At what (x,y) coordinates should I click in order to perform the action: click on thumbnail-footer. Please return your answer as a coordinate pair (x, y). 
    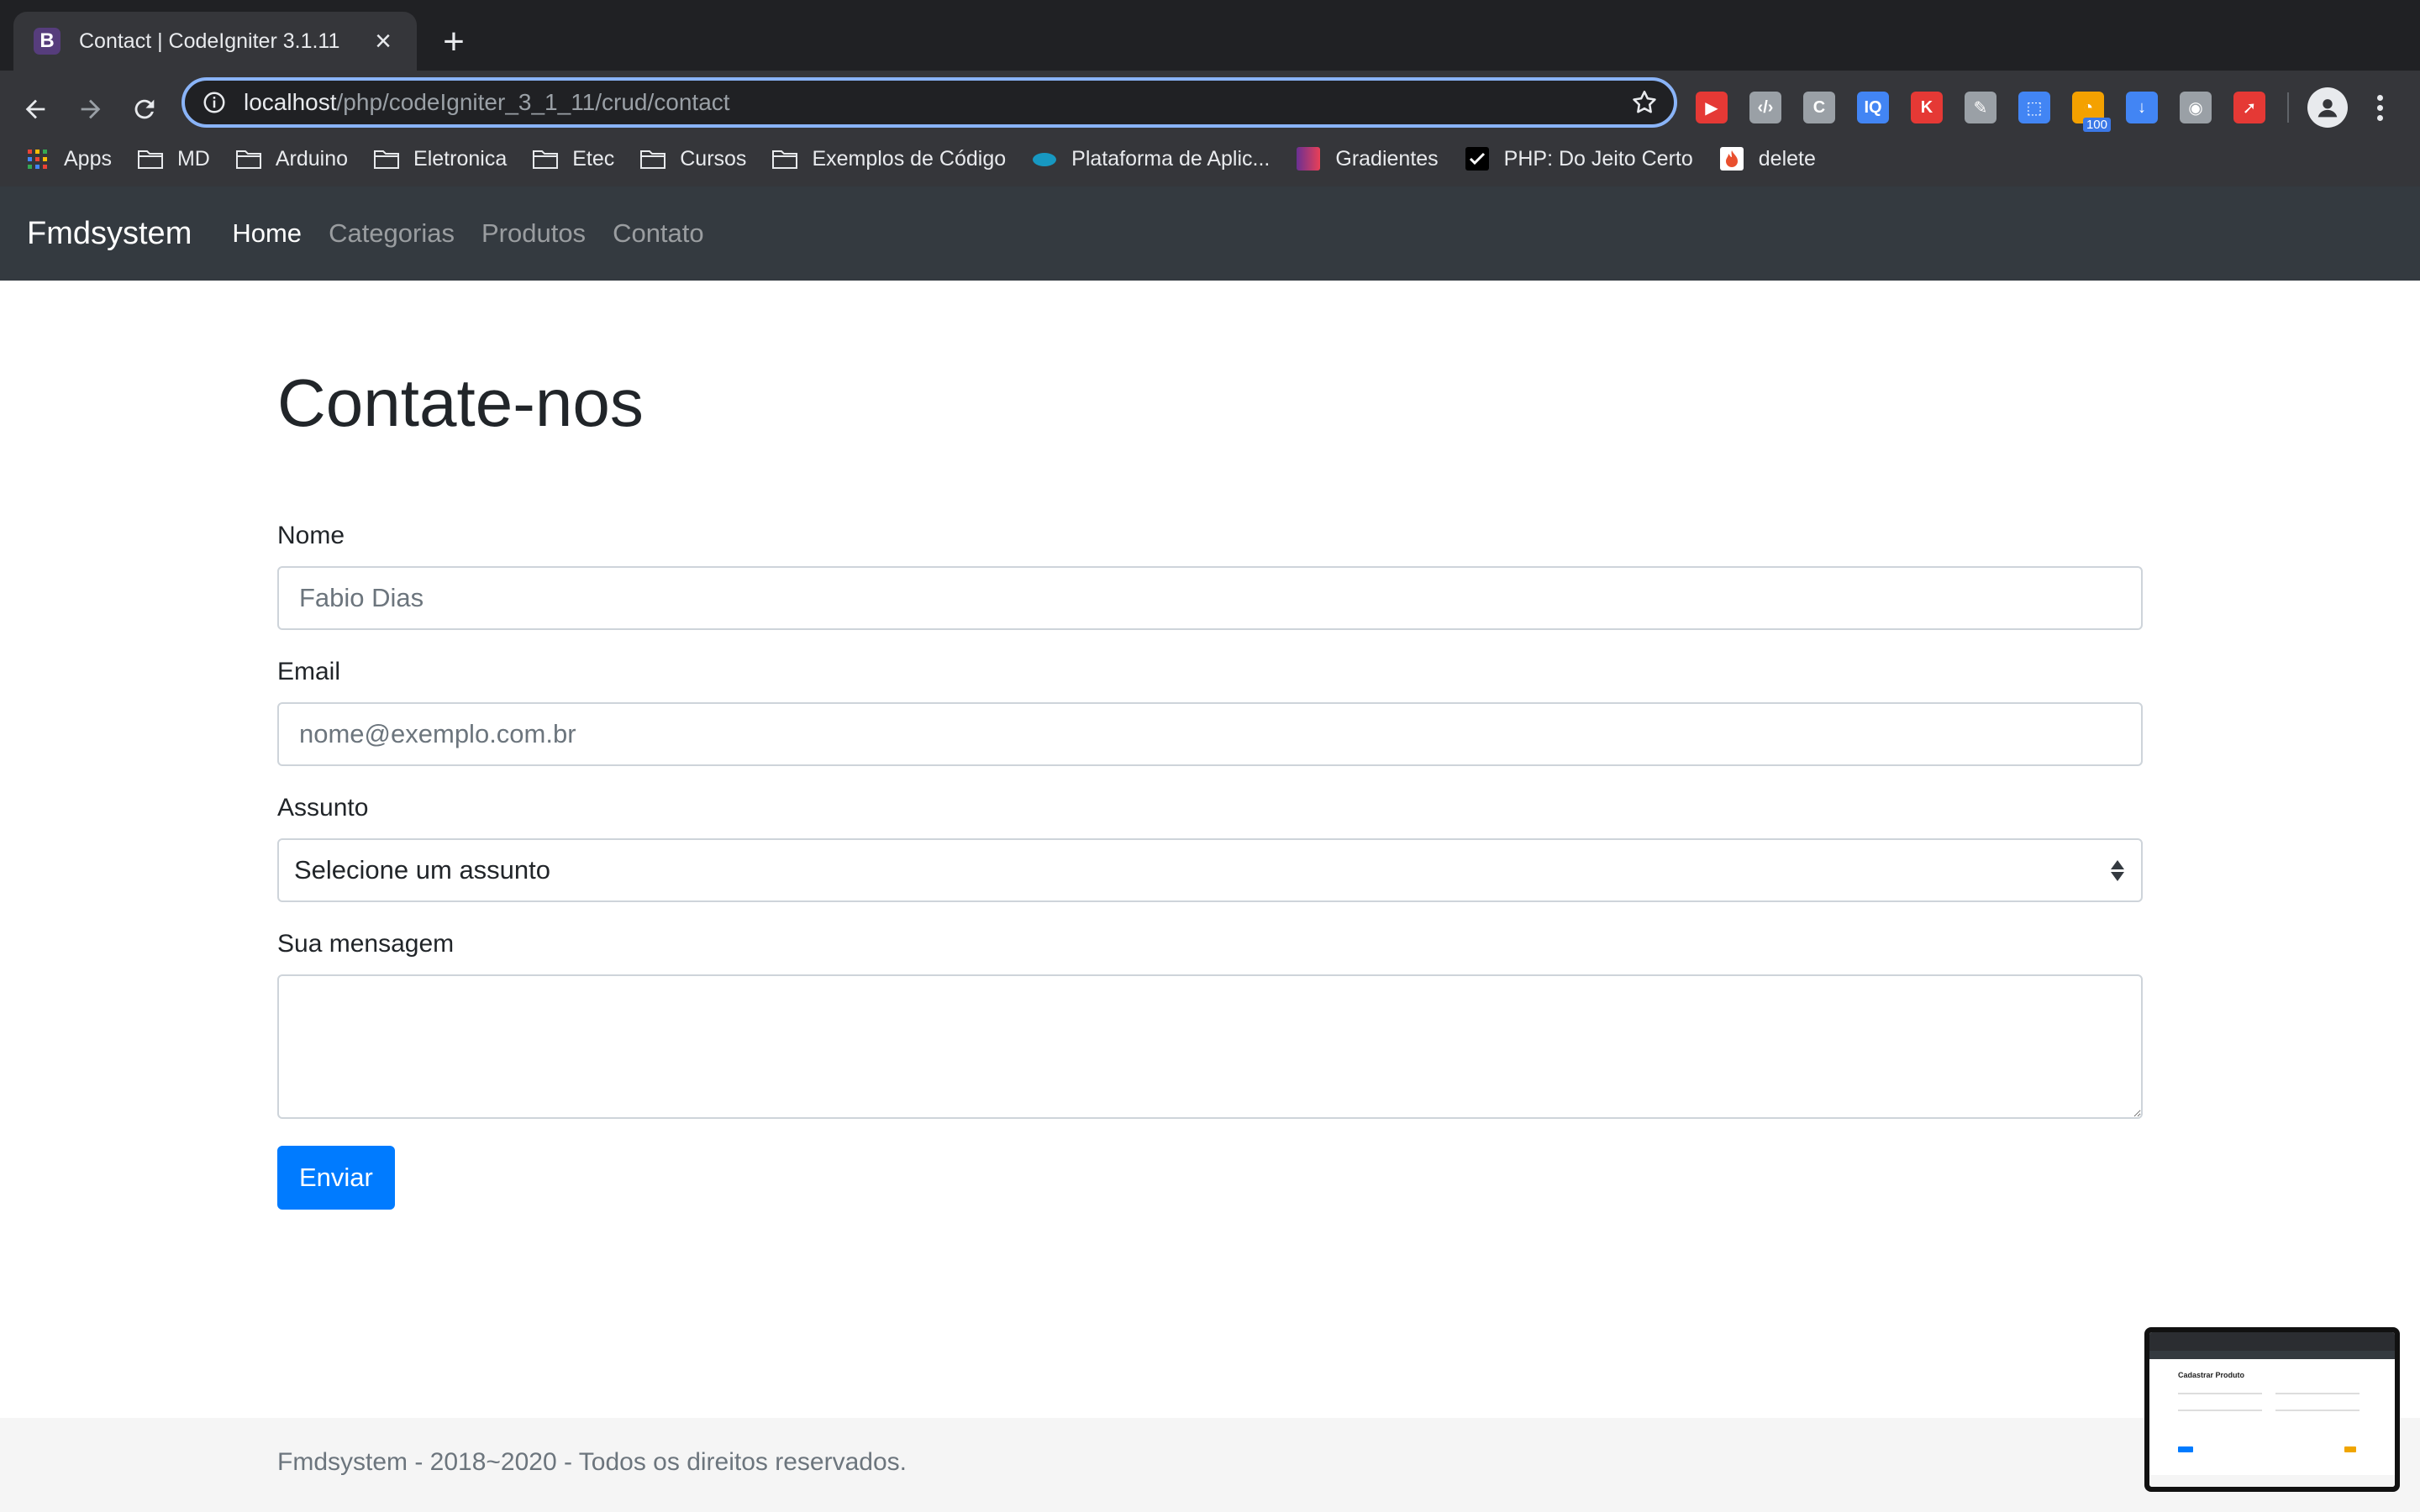
    Looking at the image, I should click on (2272, 1481).